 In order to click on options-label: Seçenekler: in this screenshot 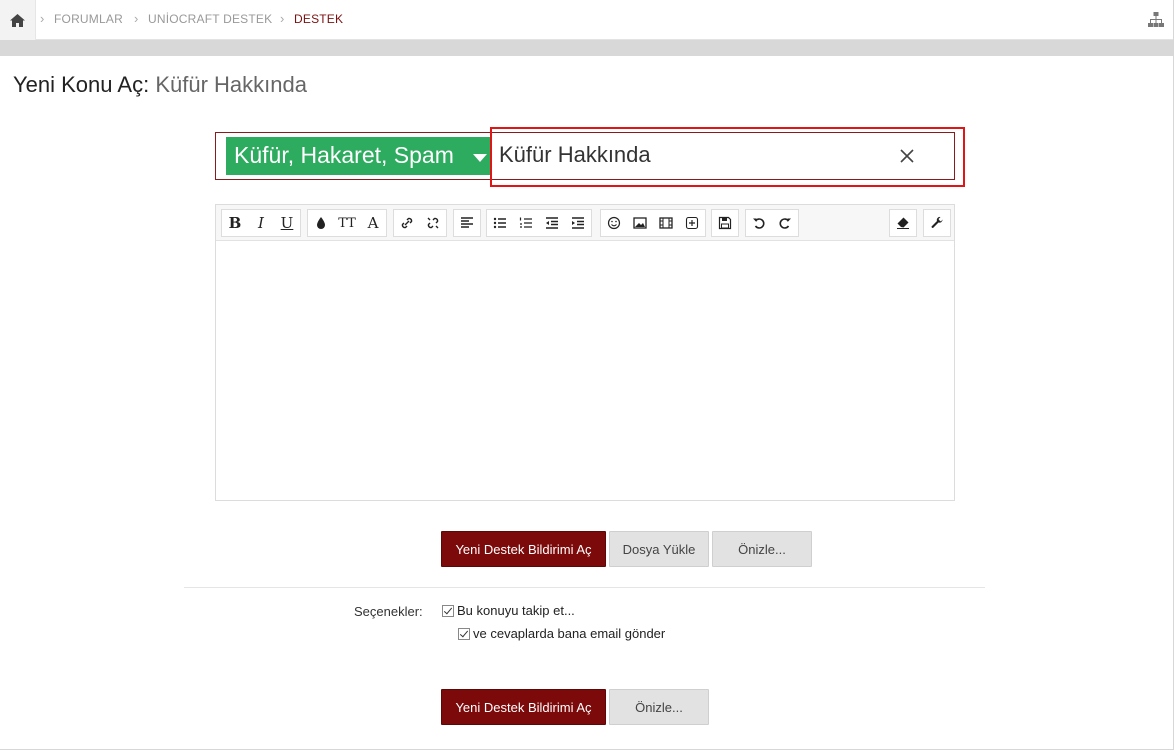, I will do `click(388, 611)`.